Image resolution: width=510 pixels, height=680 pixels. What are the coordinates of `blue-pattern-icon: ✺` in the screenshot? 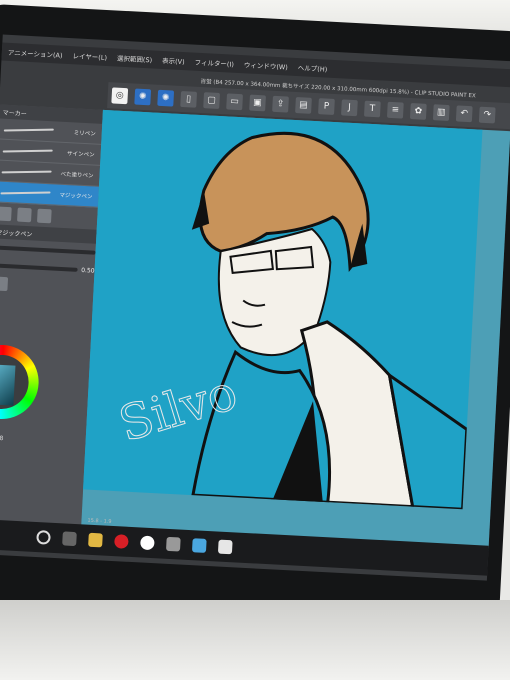 It's located at (143, 97).